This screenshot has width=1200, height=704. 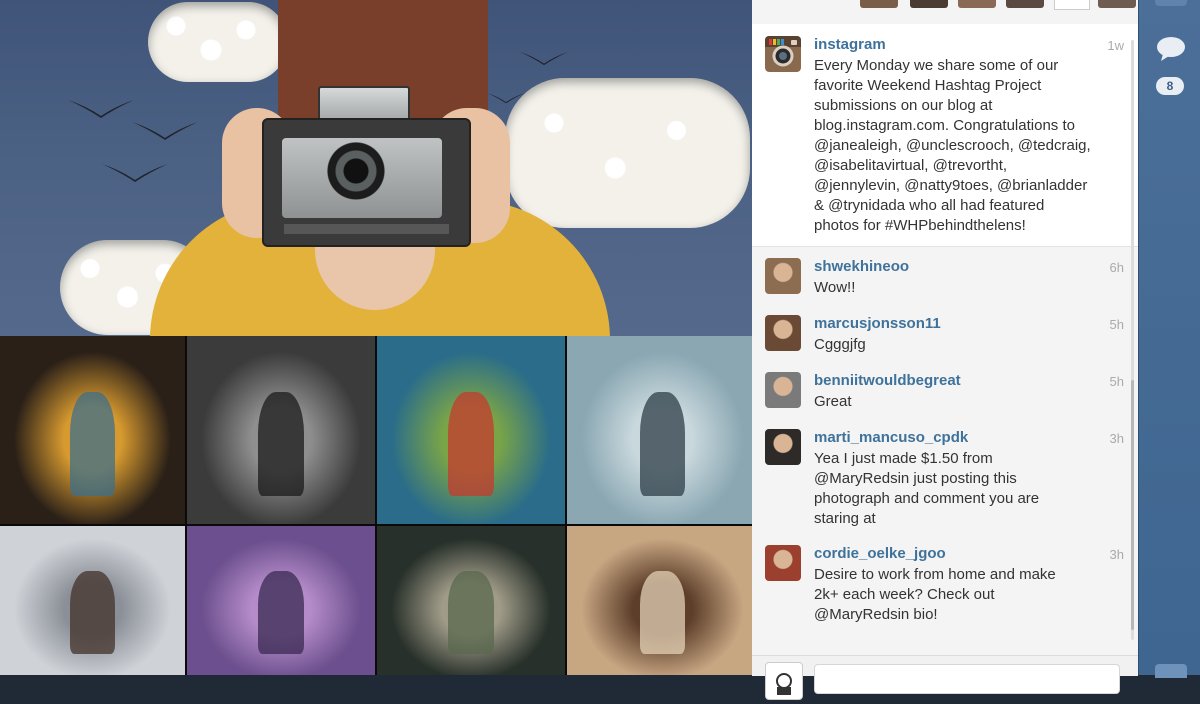 I want to click on snowy-road-photo, so click(x=92, y=600).